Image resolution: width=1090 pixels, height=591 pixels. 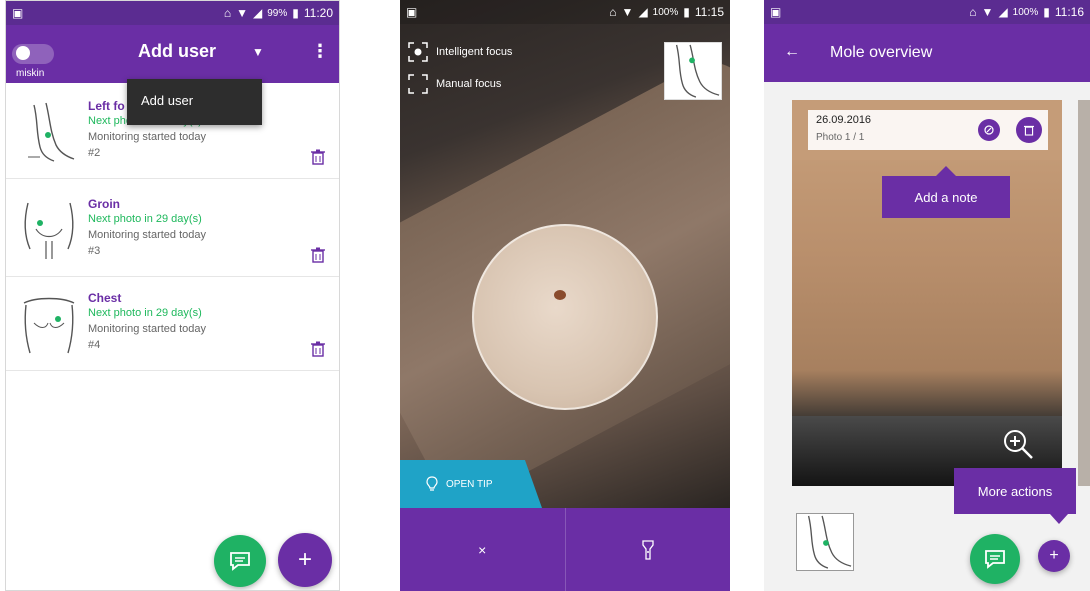 What do you see at coordinates (1015, 496) in the screenshot?
I see `more-actions-tooltip: More actions` at bounding box center [1015, 496].